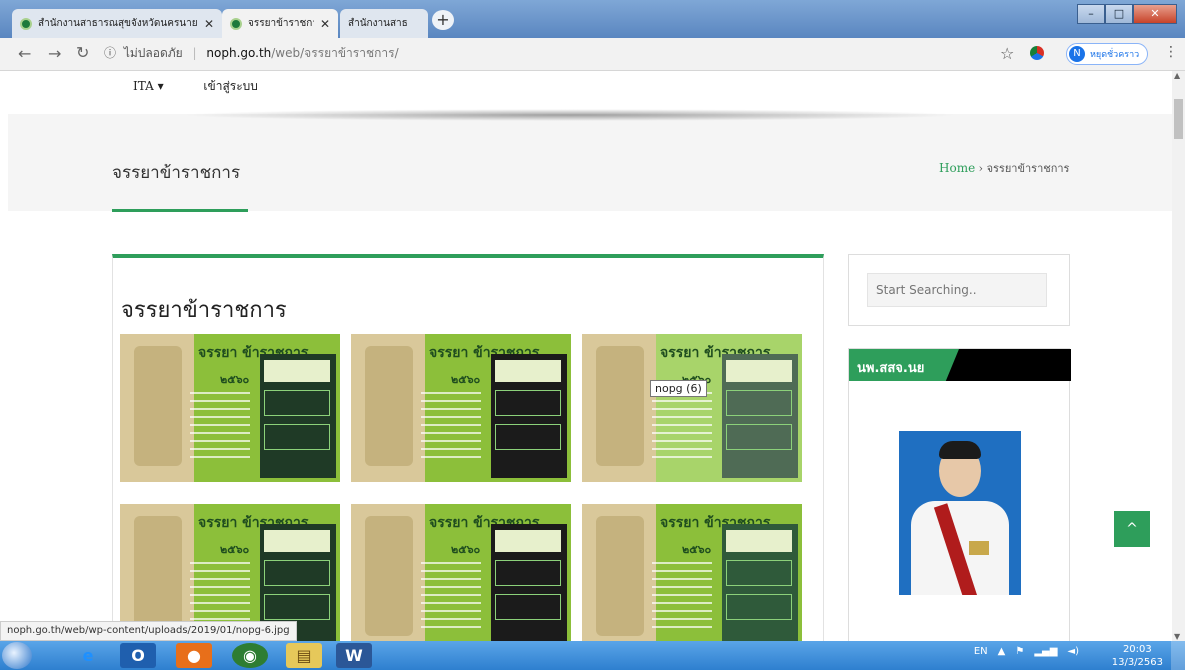 This screenshot has width=1185, height=670. Describe the element at coordinates (88, 655) in the screenshot. I see `ie-icon: e` at that location.